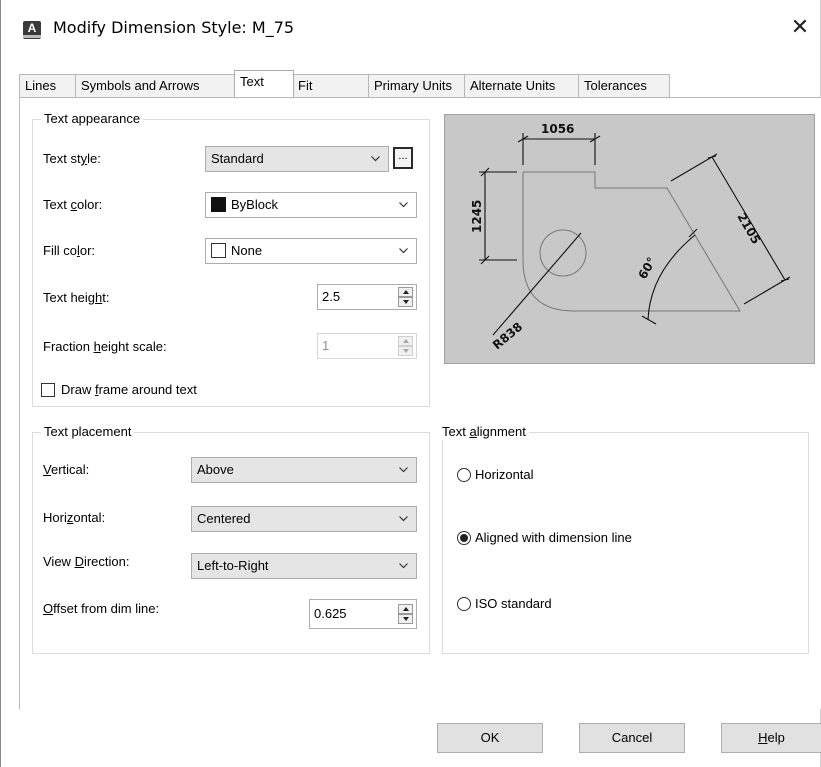  I want to click on text-alignment-title: Text alignment, so click(484, 432).